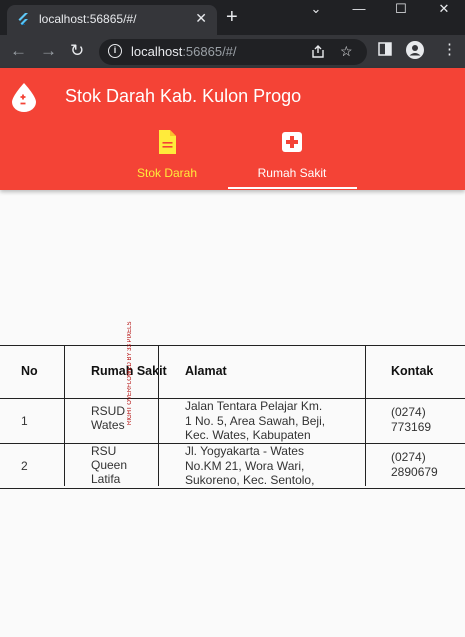 The height and width of the screenshot is (637, 465). I want to click on tab-label: Stok Darah, so click(167, 173).